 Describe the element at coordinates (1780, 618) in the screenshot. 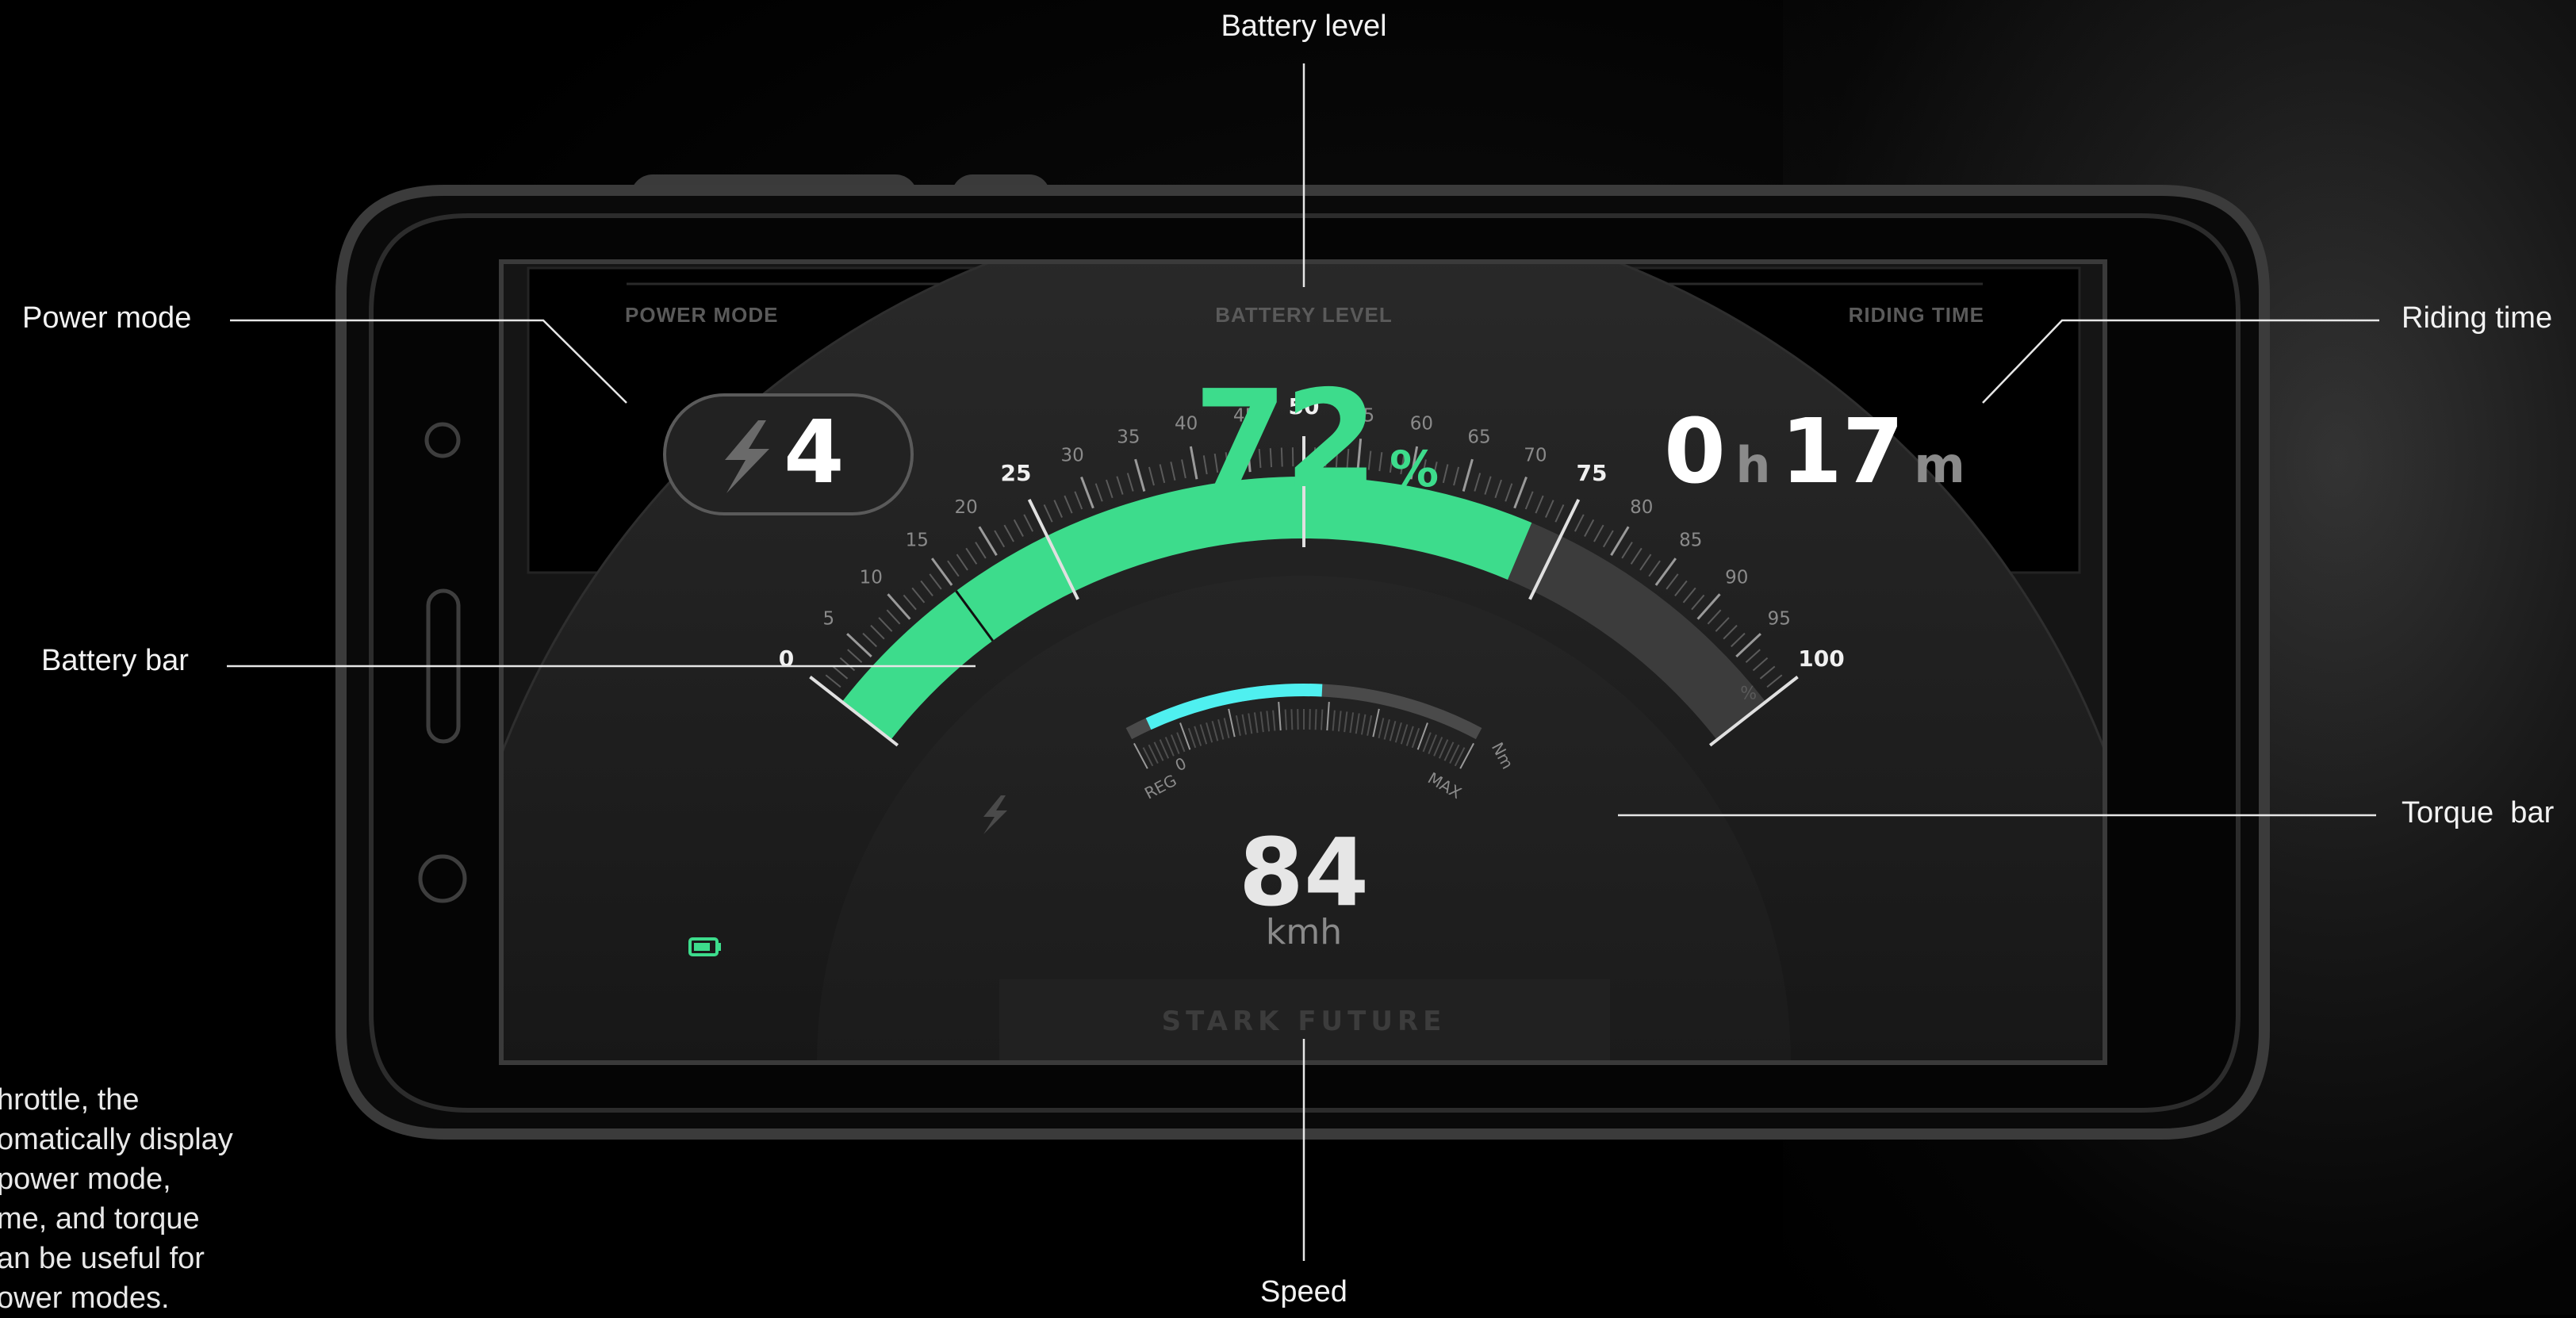

I see `battery-tick-label: 95` at that location.